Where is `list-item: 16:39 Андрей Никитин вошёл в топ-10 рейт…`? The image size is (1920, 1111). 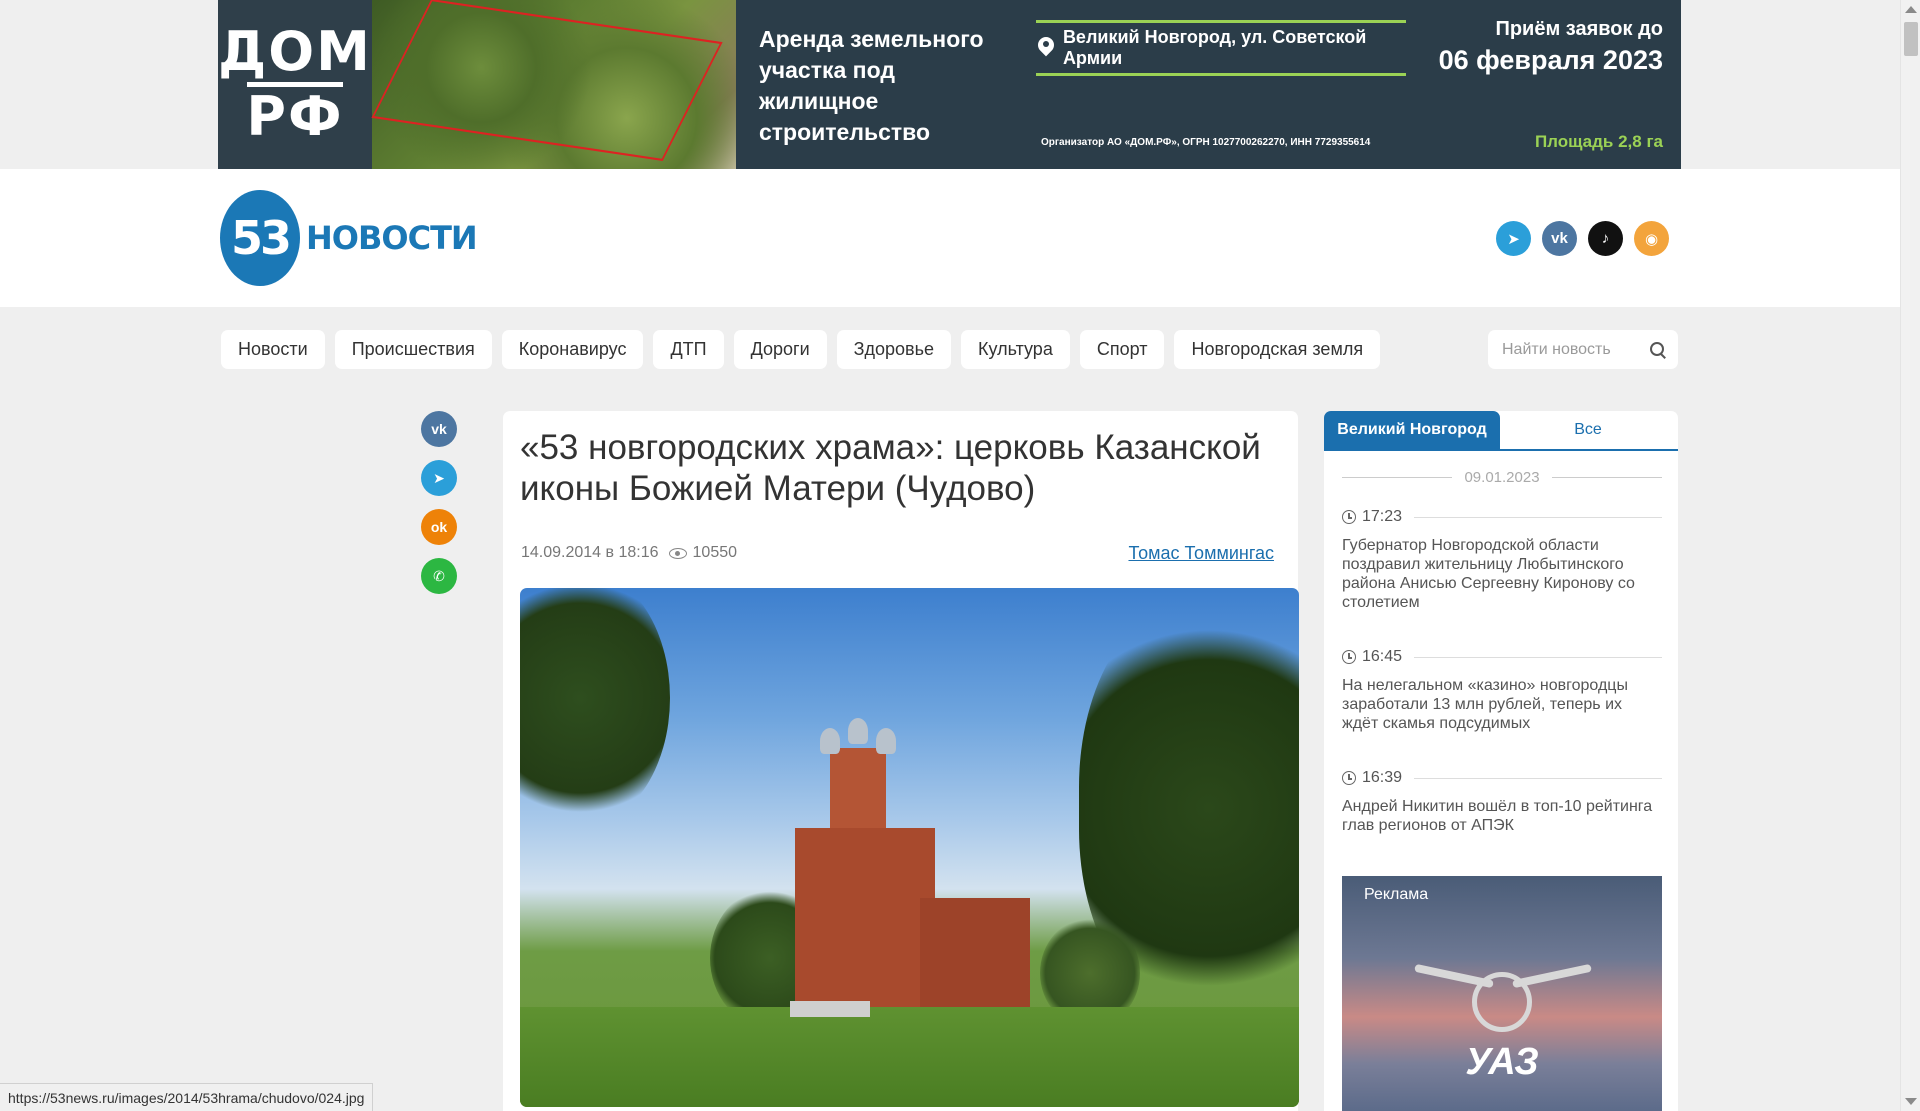
list-item: 16:39 Андрей Никитин вошёл в топ-10 рейт… is located at coordinates (1502, 802).